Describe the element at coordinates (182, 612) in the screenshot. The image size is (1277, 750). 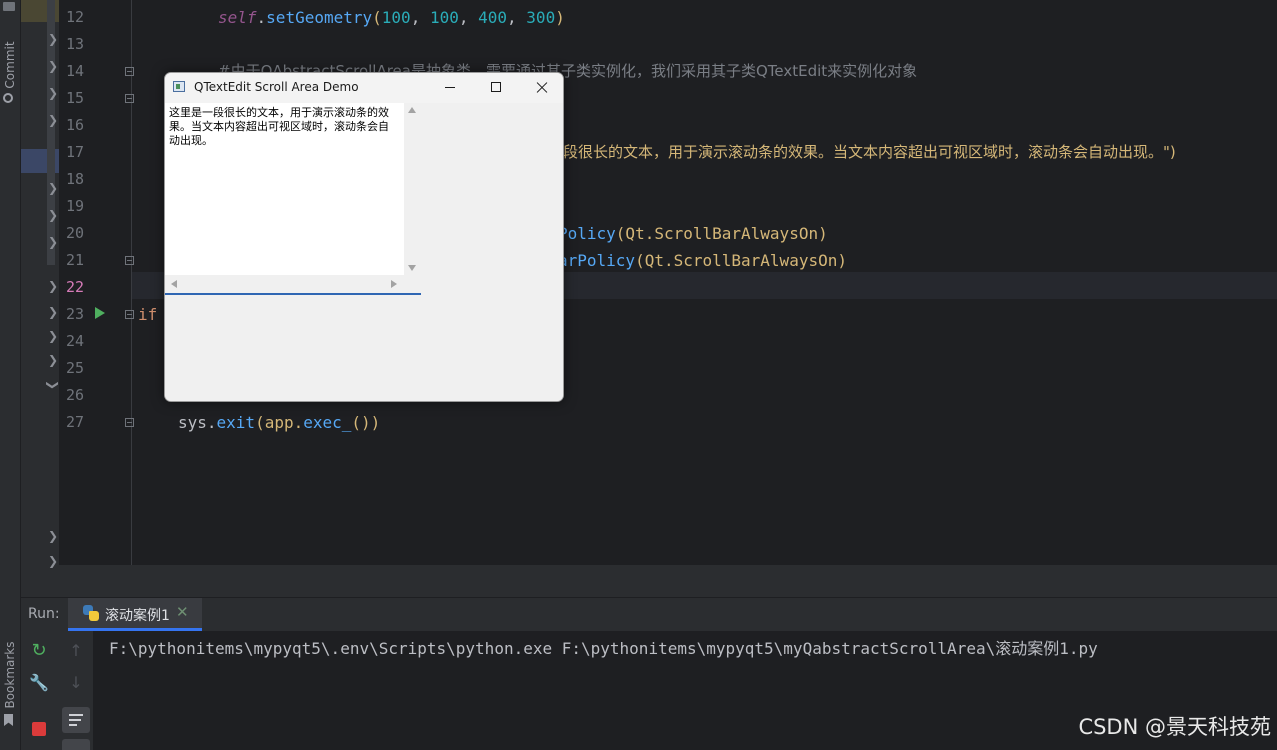
I see `close-tab-icon: ✕` at that location.